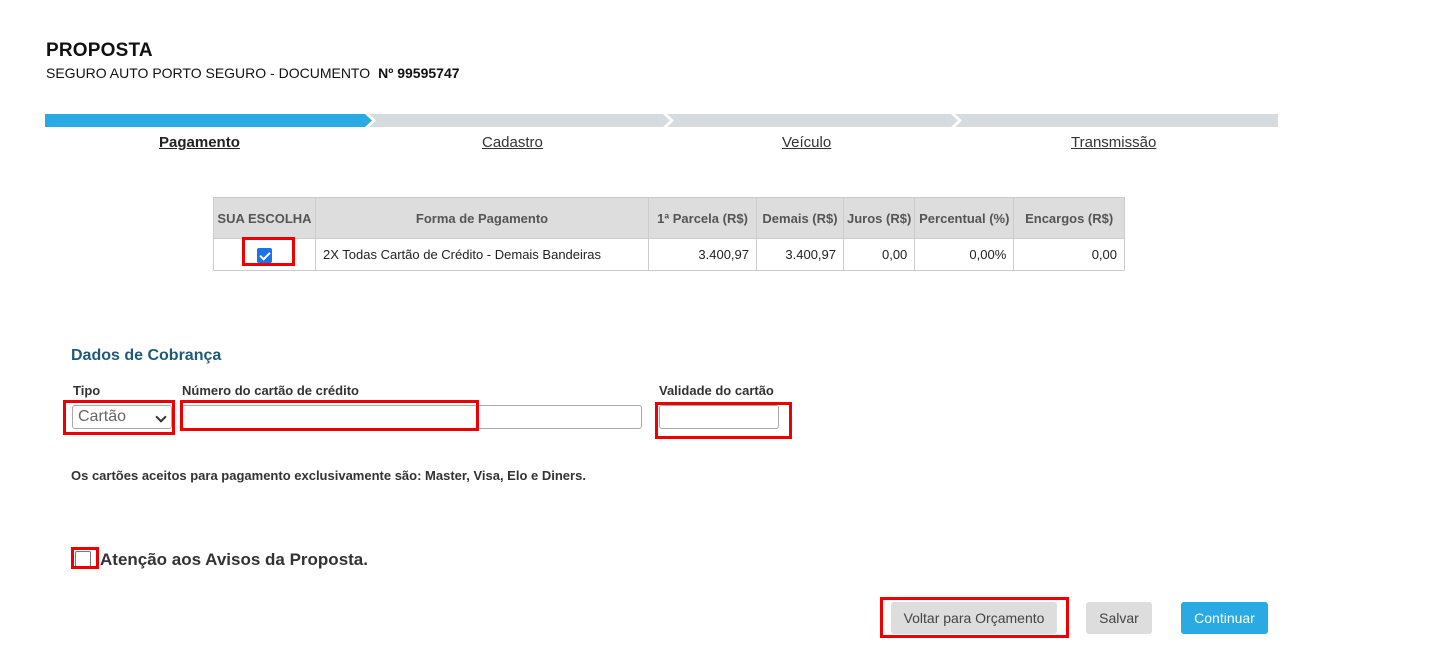 The height and width of the screenshot is (647, 1442). I want to click on payment-select-checkbox, so click(264, 255).